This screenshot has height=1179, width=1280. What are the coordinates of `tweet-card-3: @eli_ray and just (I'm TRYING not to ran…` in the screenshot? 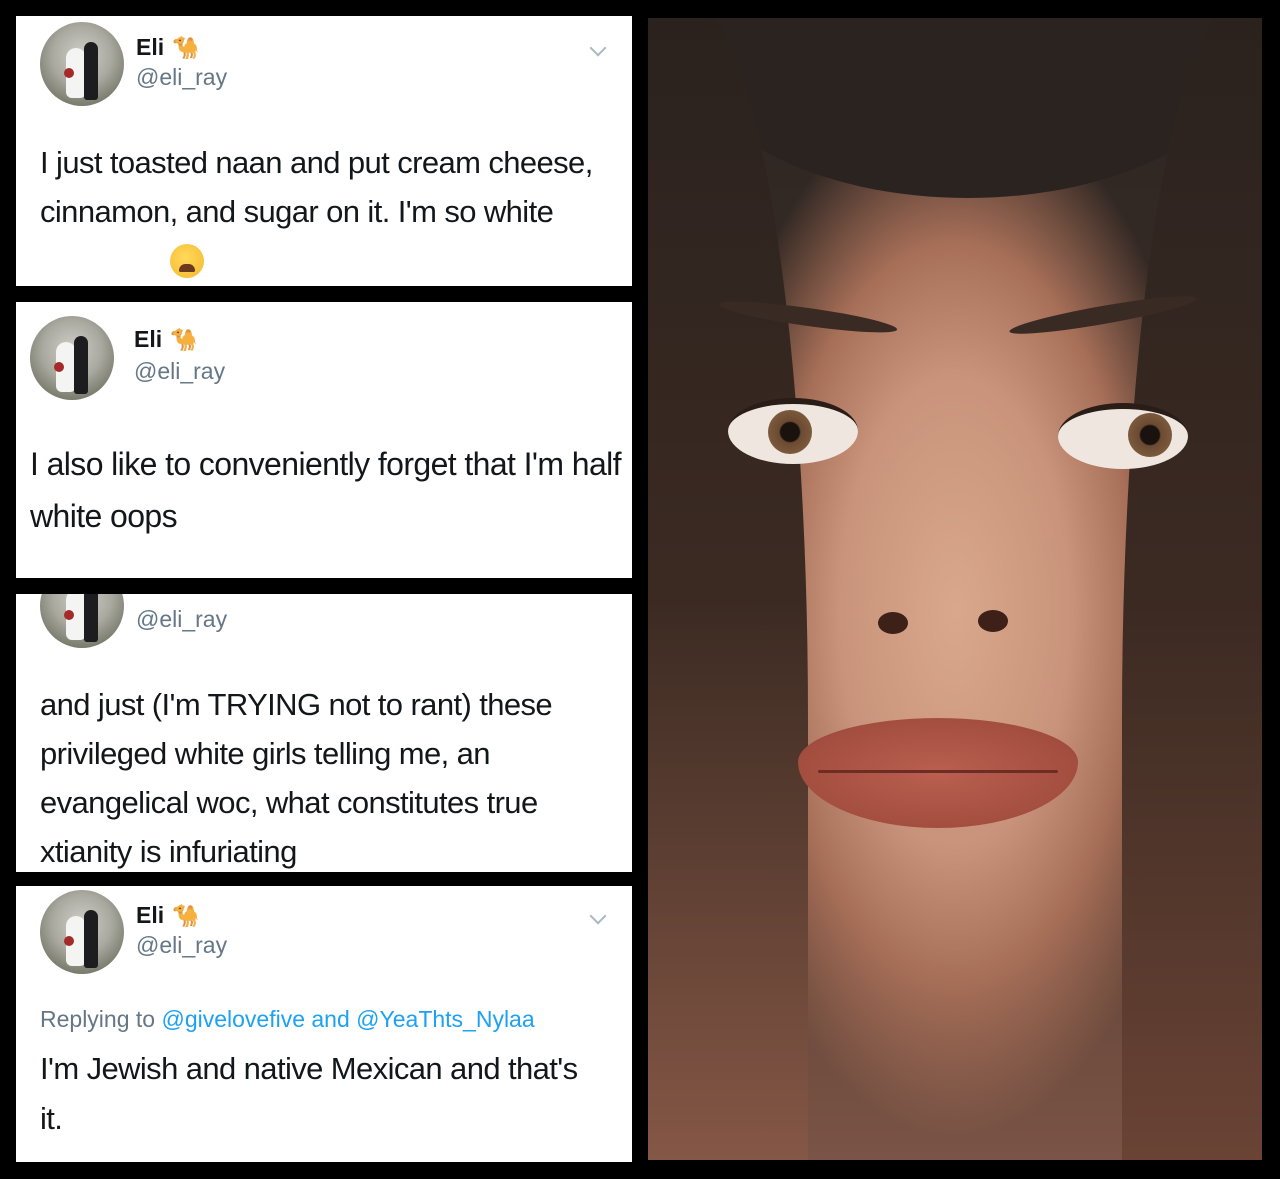 It's located at (324, 733).